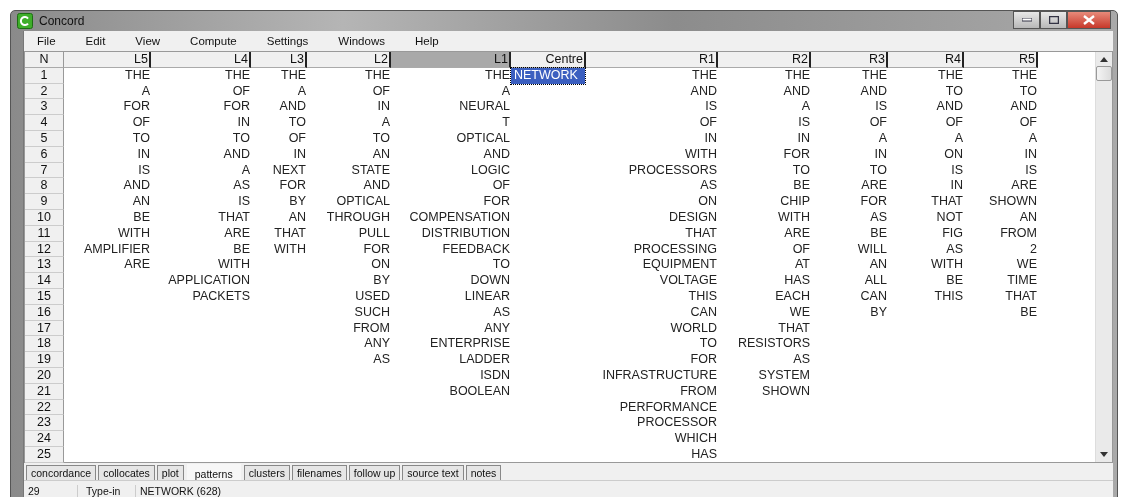  Describe the element at coordinates (107, 60) in the screenshot. I see `column-header: L5` at that location.